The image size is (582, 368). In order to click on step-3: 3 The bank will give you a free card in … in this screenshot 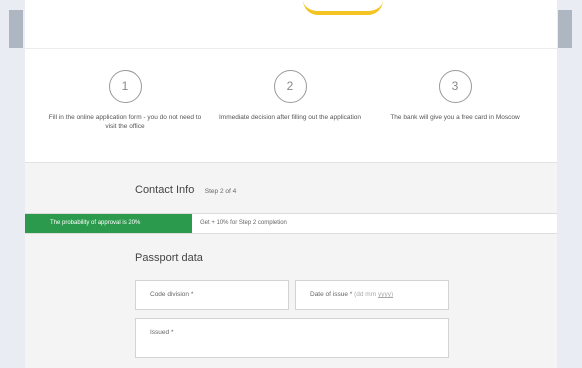, I will do `click(455, 96)`.